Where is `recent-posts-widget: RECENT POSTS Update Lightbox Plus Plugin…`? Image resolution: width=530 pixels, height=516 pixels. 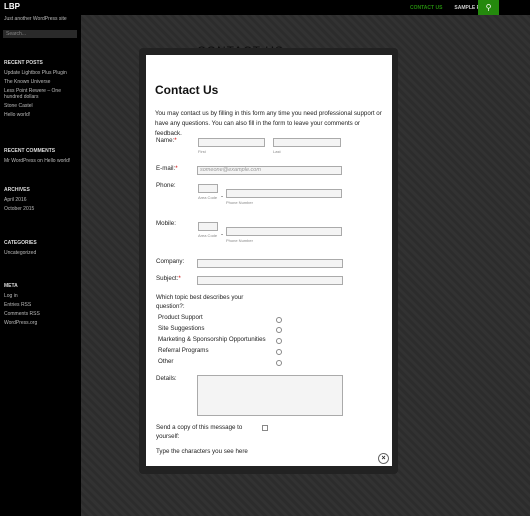
recent-posts-widget: RECENT POSTS Update Lightbox Plus Plugin… is located at coordinates (41, 90).